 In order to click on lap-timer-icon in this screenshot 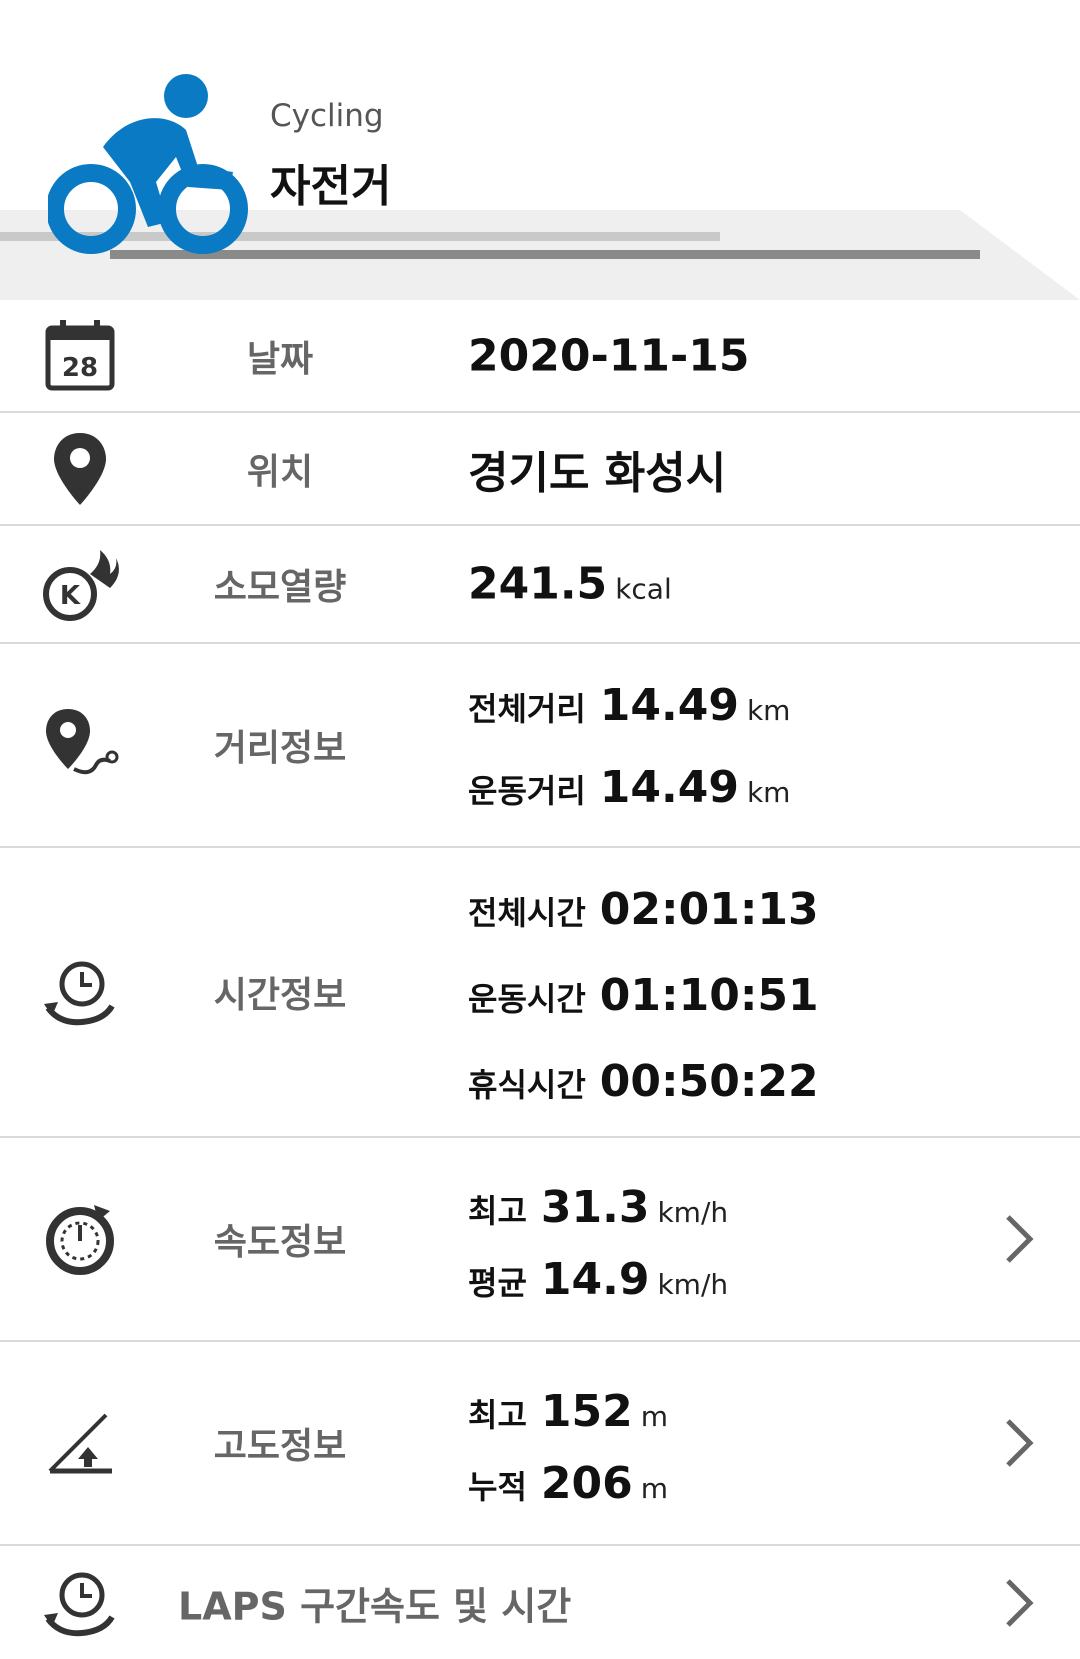, I will do `click(79, 1604)`.